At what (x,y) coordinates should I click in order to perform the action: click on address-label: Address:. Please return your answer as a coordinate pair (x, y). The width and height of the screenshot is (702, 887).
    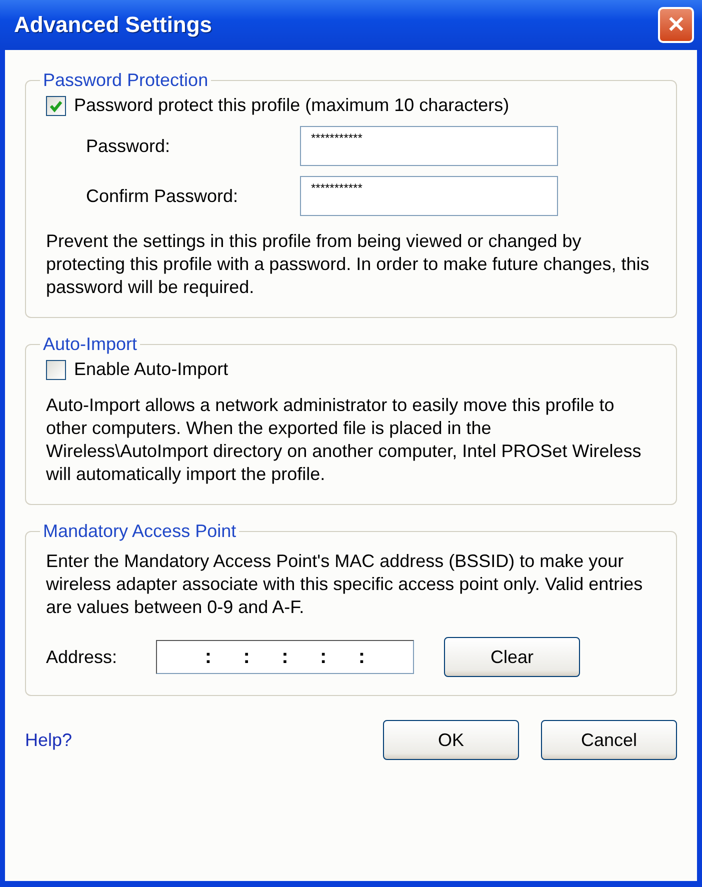
    Looking at the image, I should click on (82, 657).